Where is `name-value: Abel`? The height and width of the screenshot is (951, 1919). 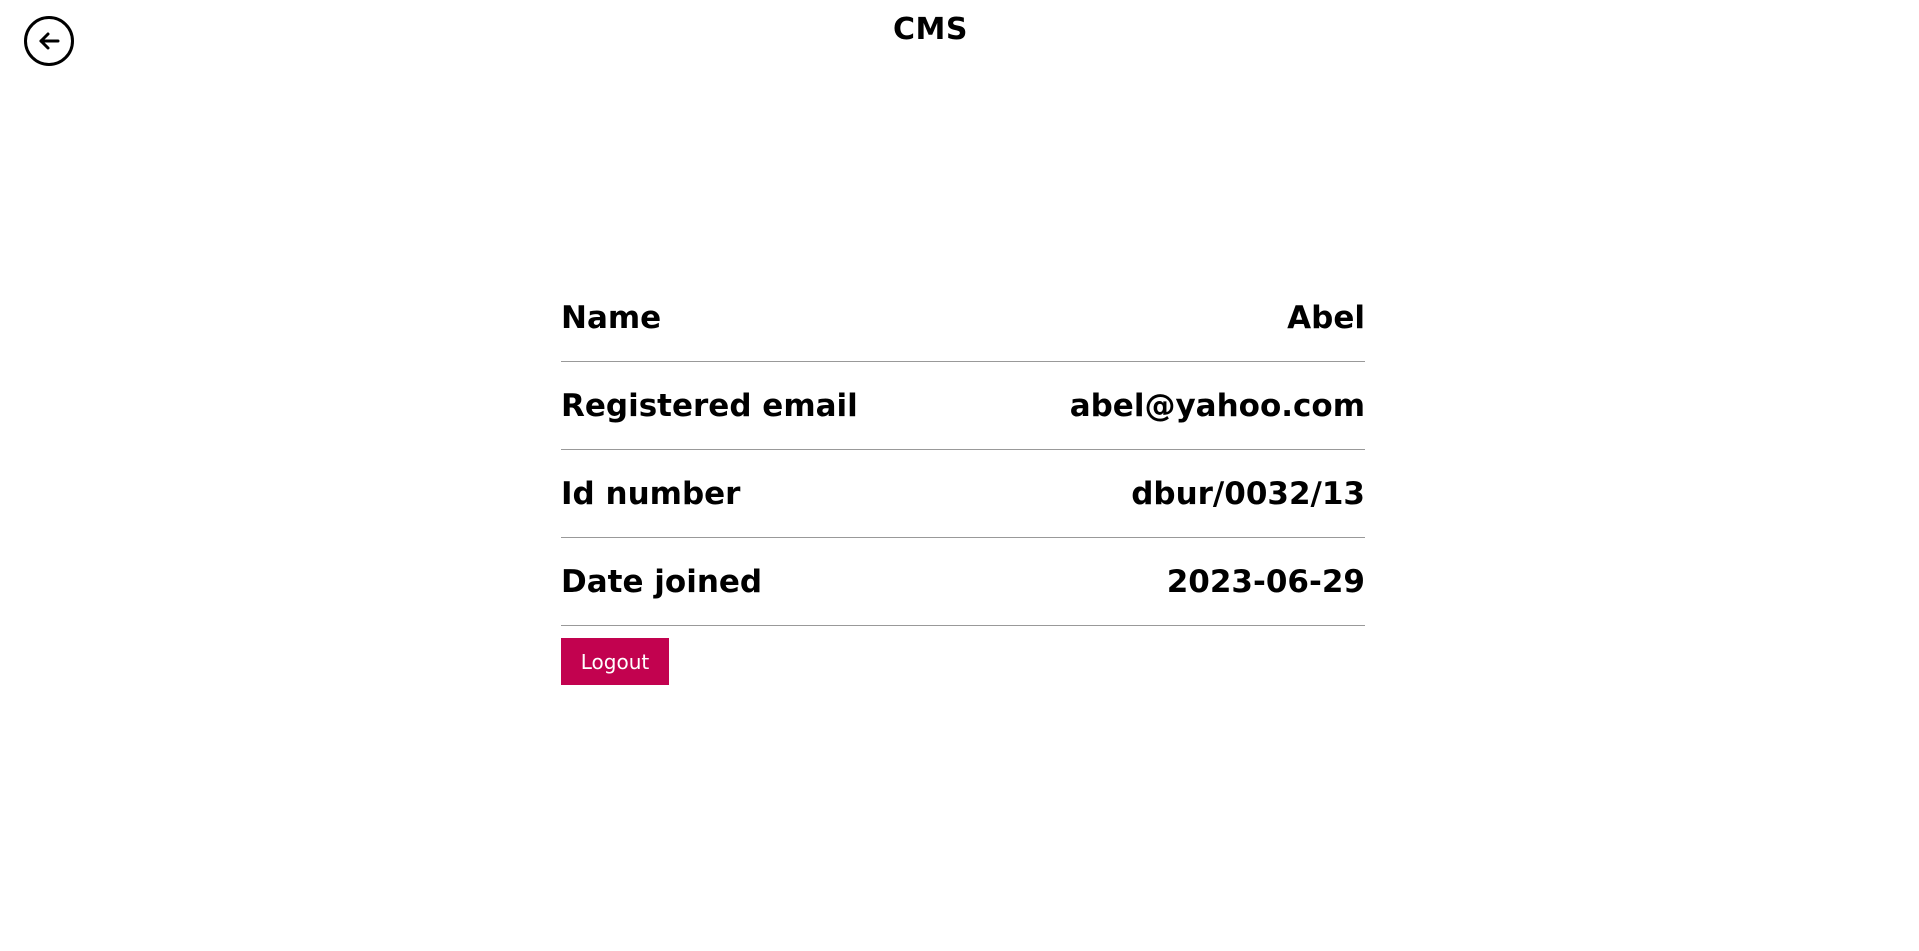 name-value: Abel is located at coordinates (1326, 317).